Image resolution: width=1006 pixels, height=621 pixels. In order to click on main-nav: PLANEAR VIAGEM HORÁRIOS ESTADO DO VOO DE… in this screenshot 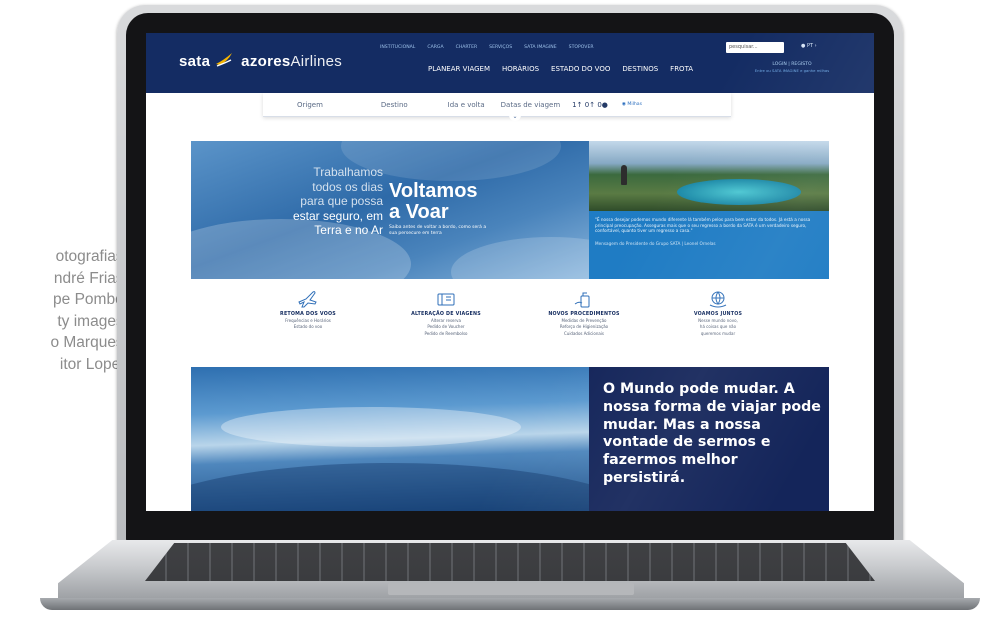, I will do `click(560, 69)`.